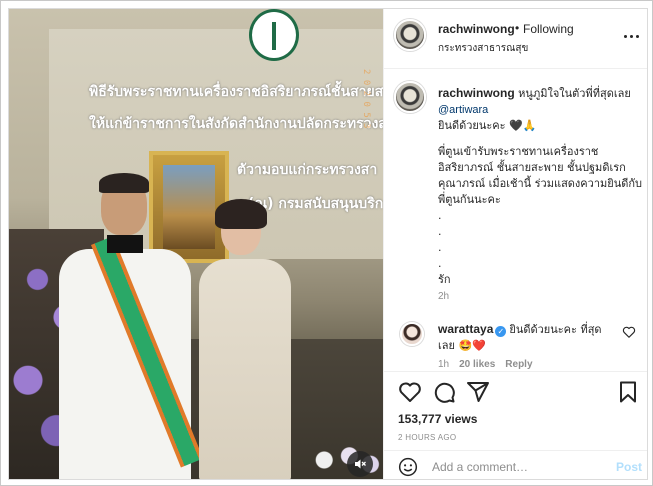  I want to click on comment-meta: 1h 20 likes Reply, so click(485, 364).